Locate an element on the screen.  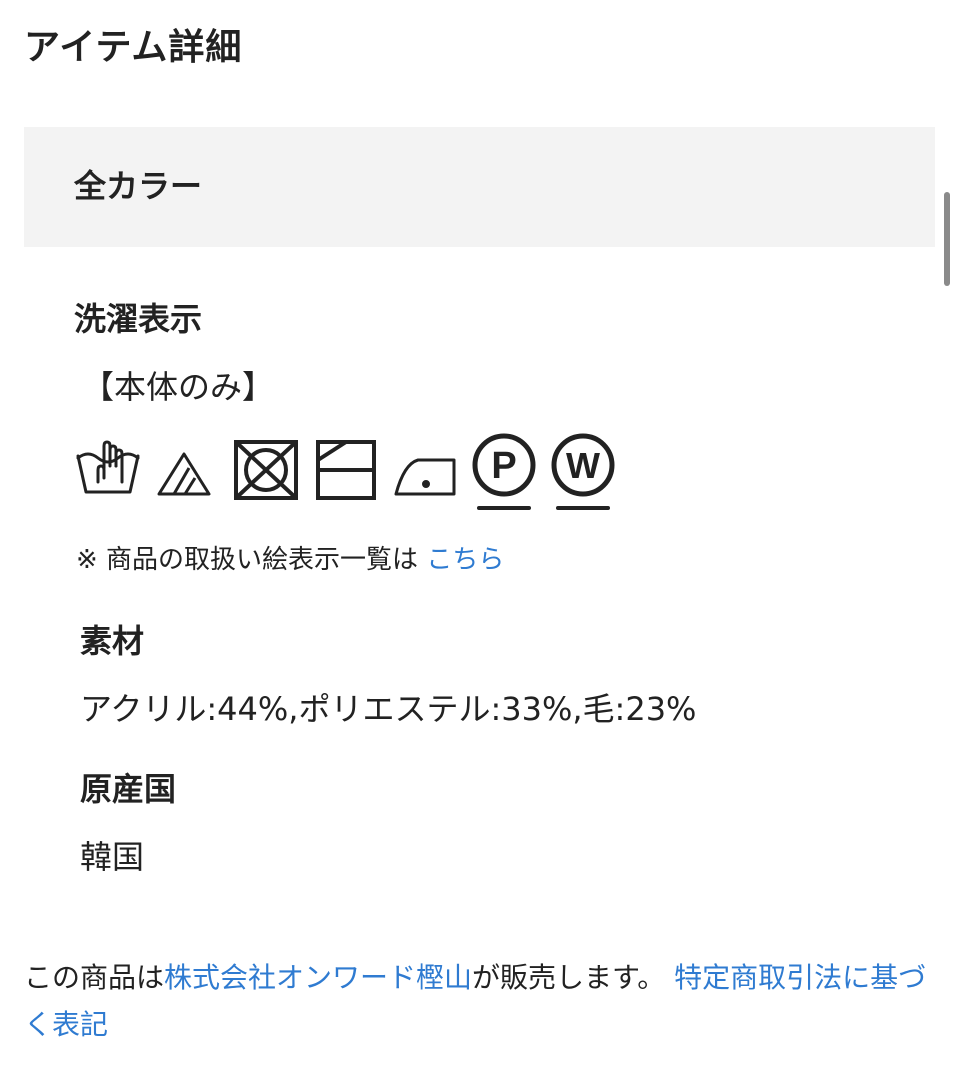
professional-dry-clean-p-icon: P is located at coordinates (504, 471).